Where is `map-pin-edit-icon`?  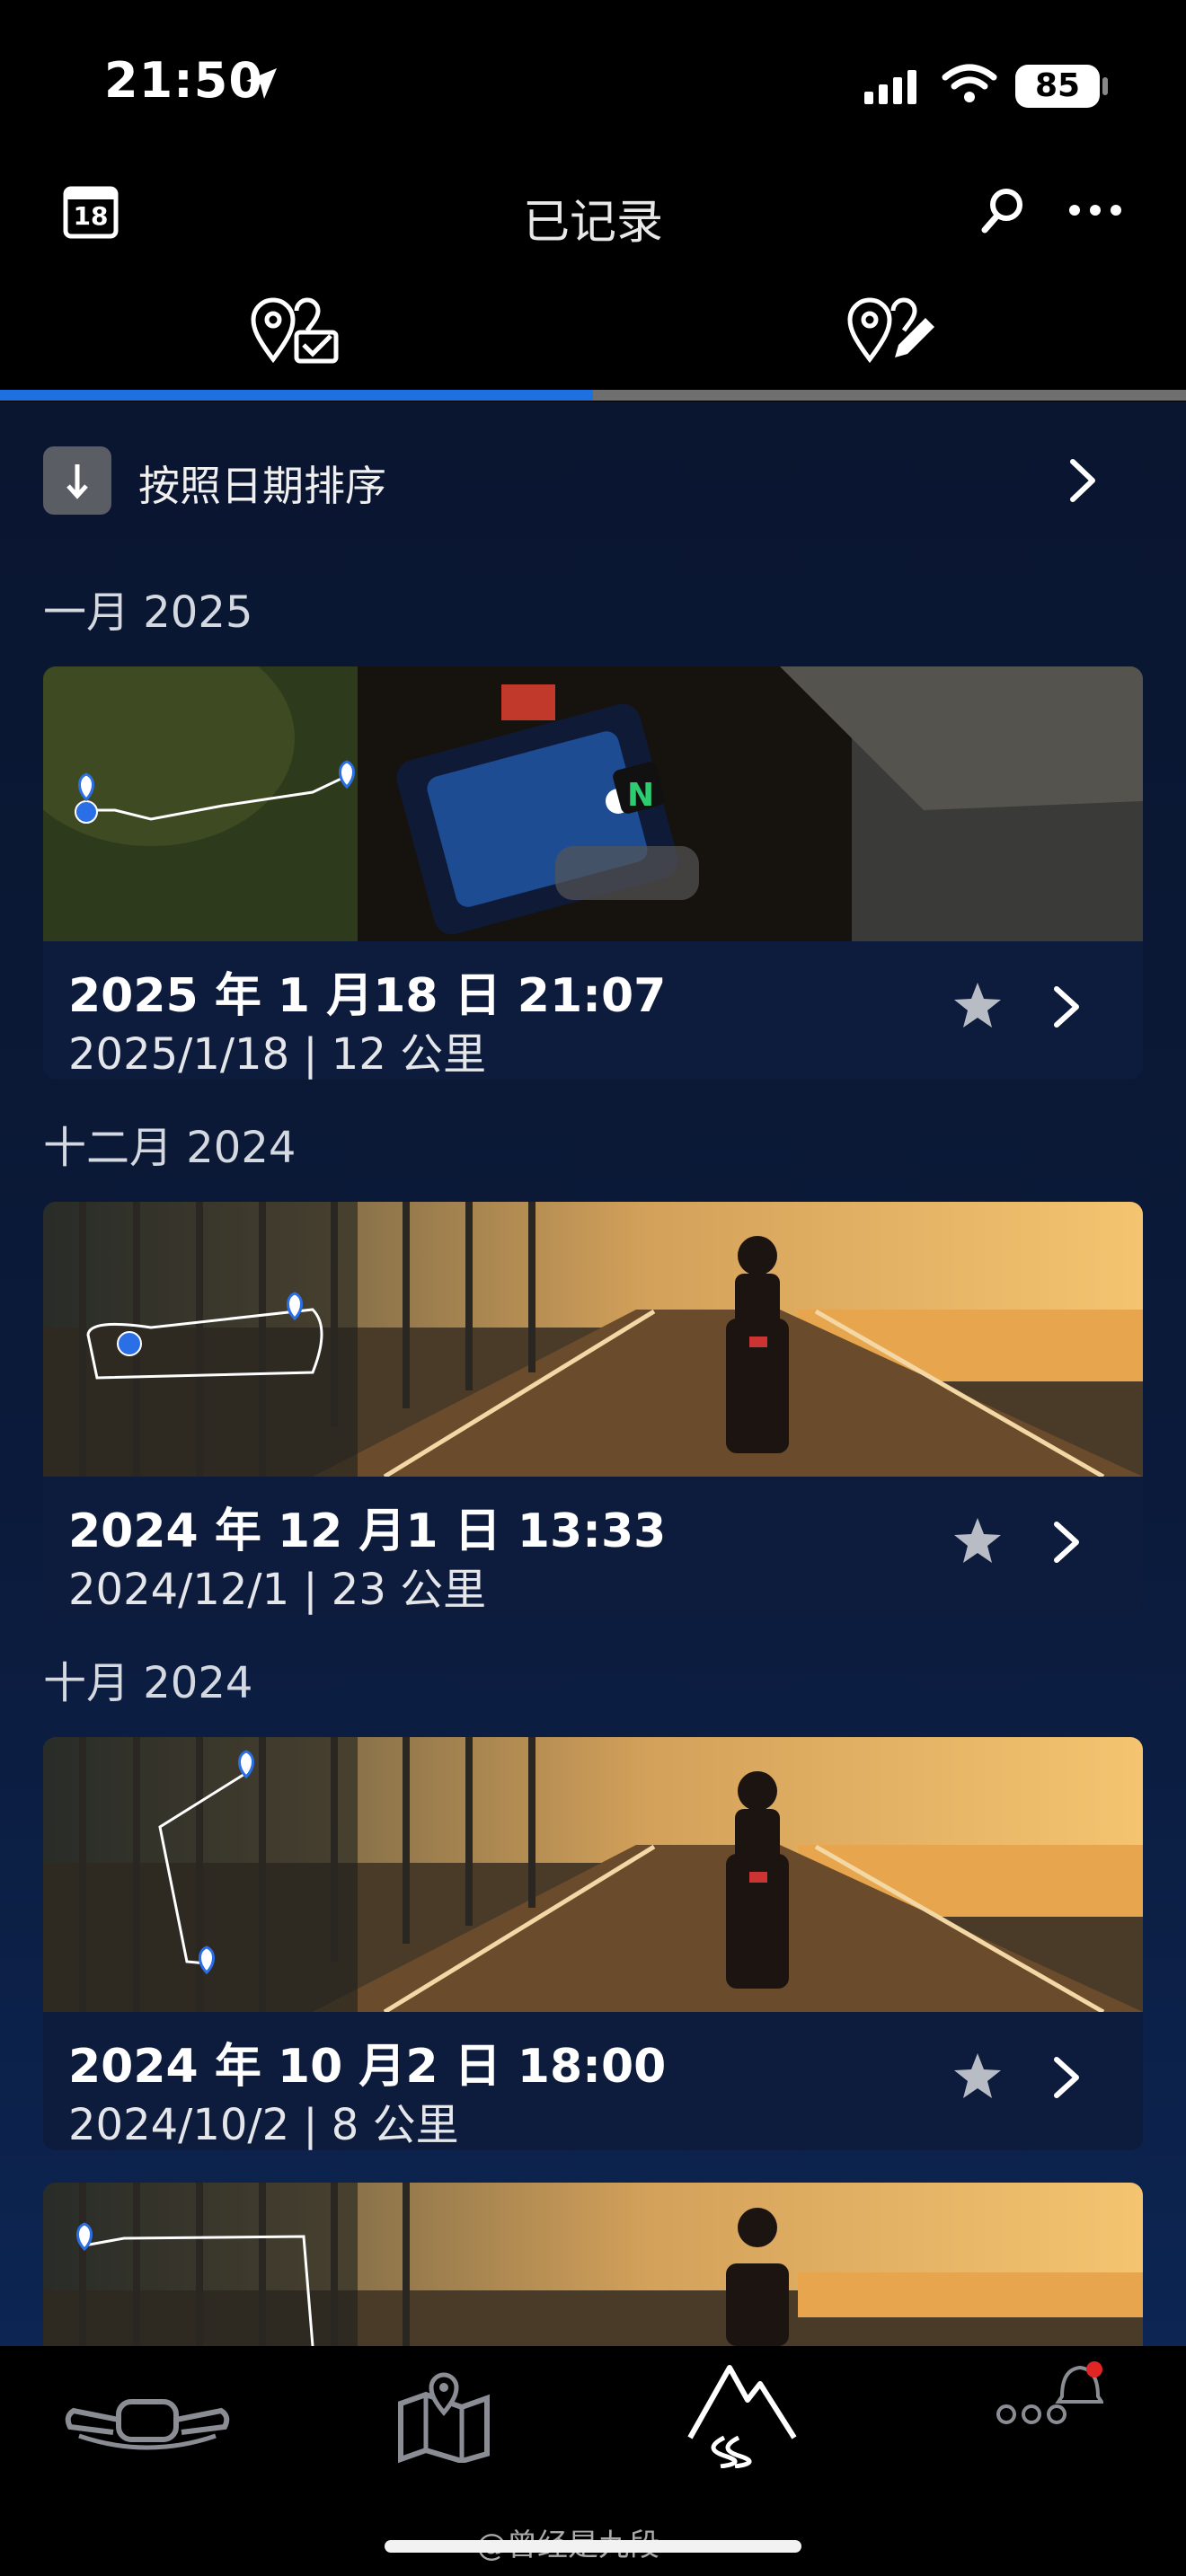 map-pin-edit-icon is located at coordinates (892, 330).